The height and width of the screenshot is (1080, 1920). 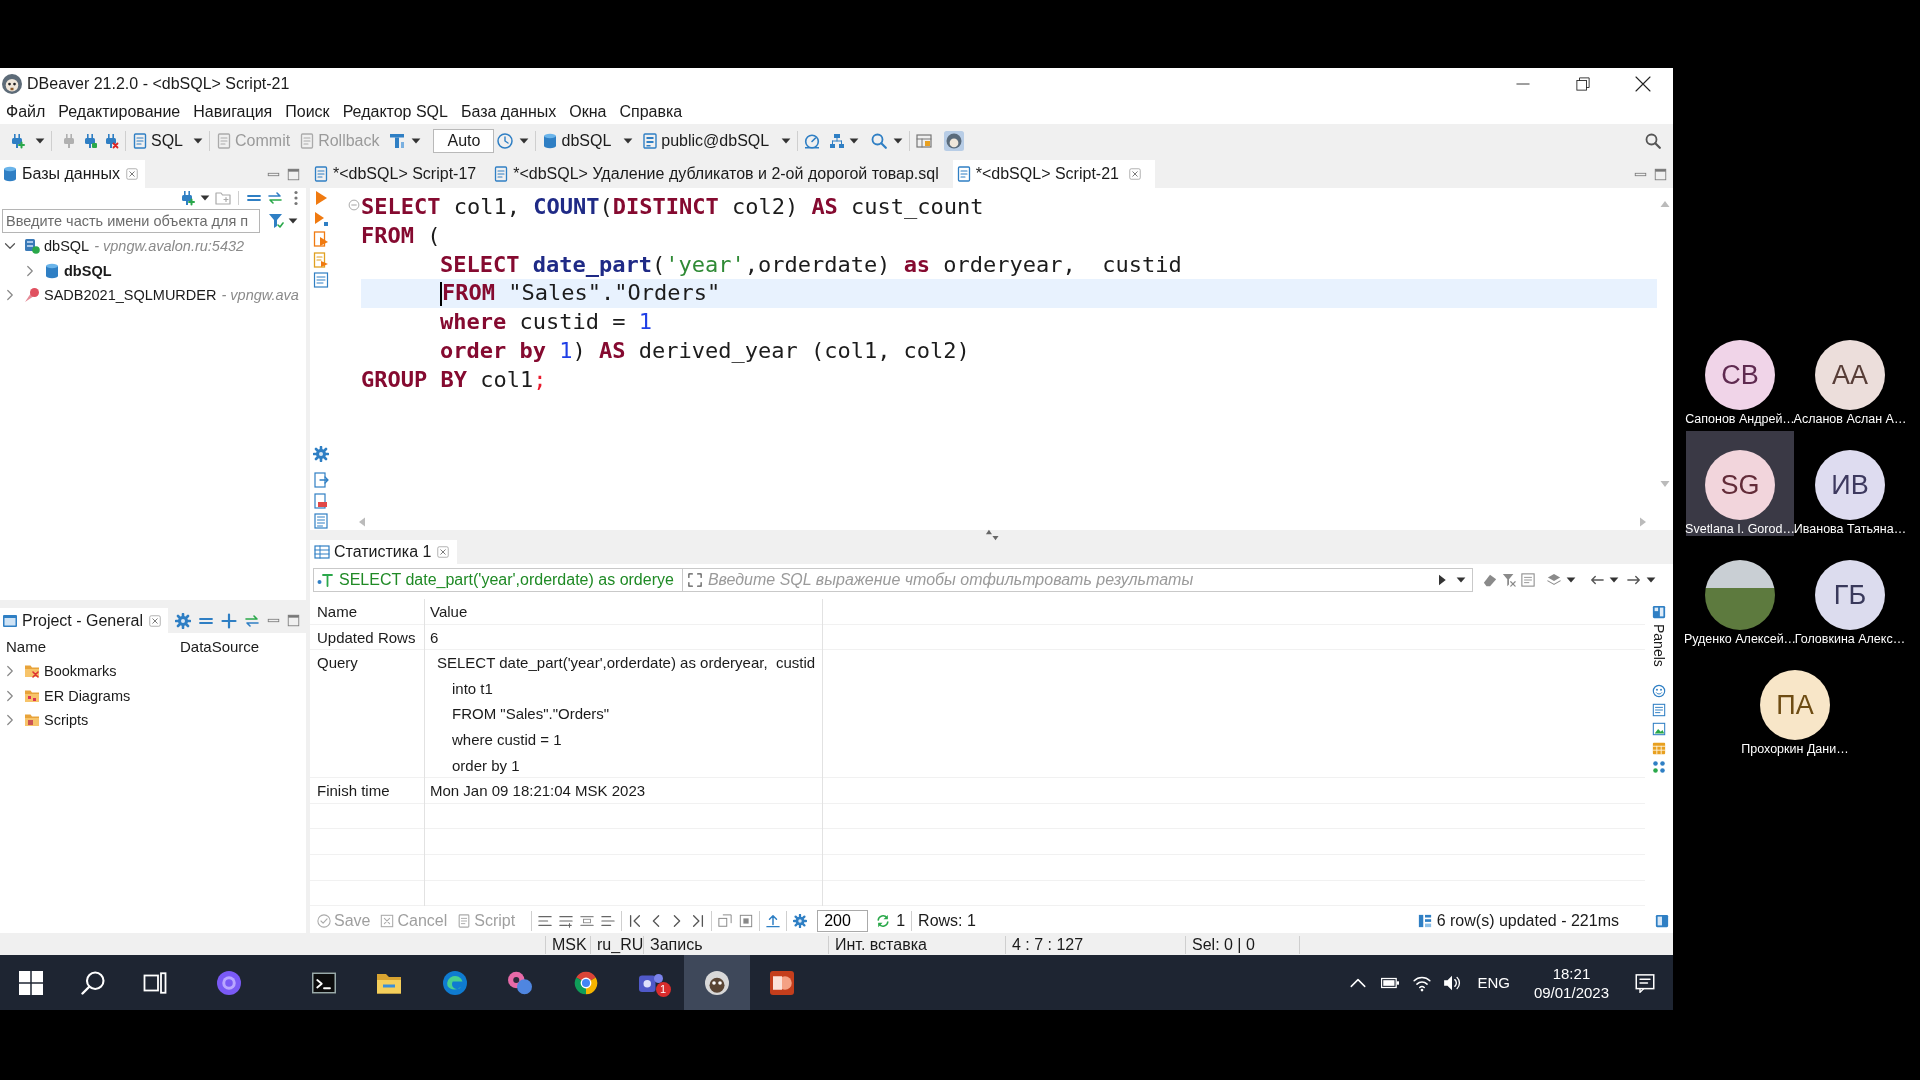 What do you see at coordinates (651, 112) in the screenshot?
I see `menu-item: Справка` at bounding box center [651, 112].